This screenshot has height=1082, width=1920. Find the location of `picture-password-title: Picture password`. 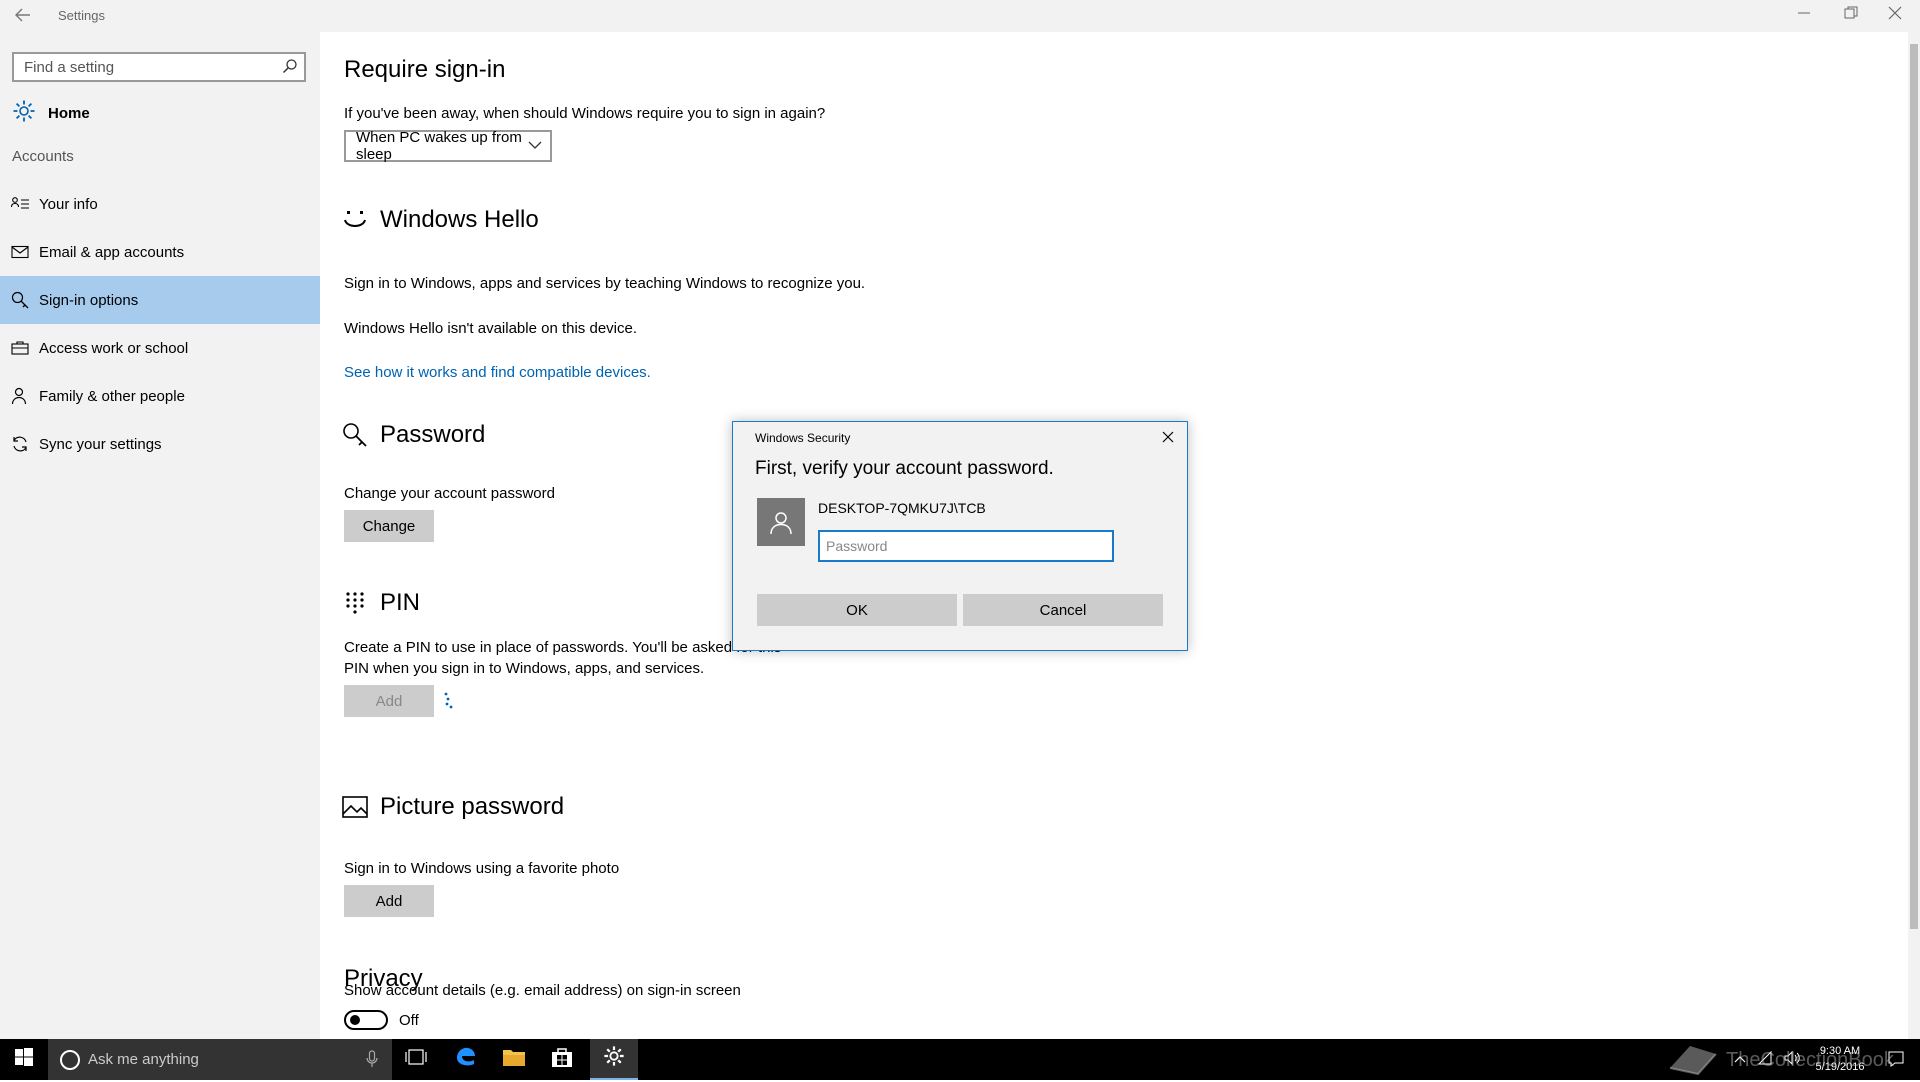

picture-password-title: Picture password is located at coordinates (472, 806).